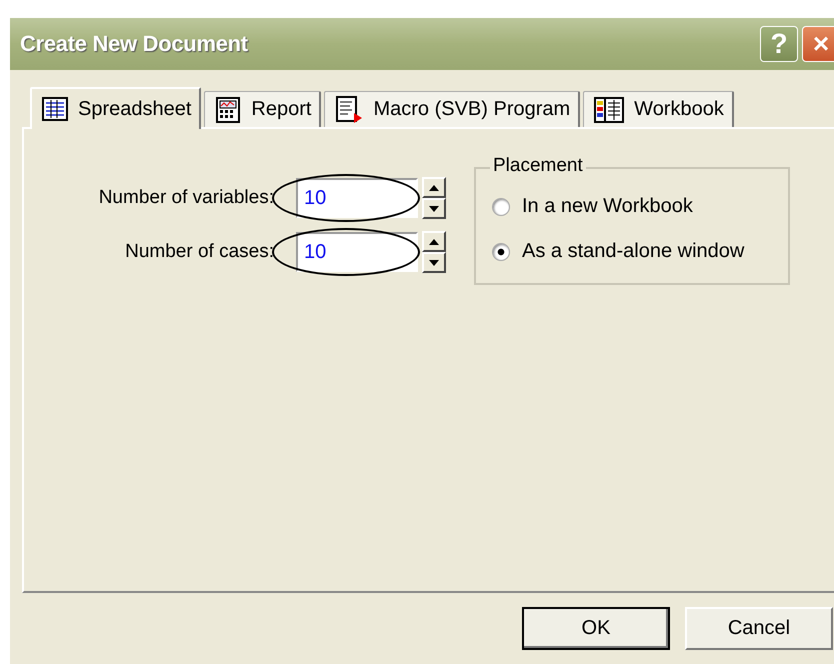 The height and width of the screenshot is (664, 834). I want to click on field-label: Number of variables:, so click(186, 198).